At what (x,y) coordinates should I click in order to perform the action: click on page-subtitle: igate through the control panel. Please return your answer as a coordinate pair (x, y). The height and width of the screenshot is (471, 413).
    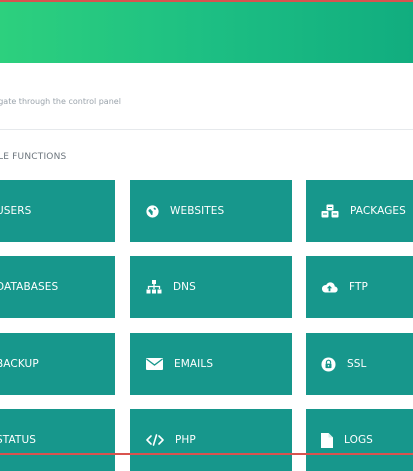
    Looking at the image, I should click on (60, 101).